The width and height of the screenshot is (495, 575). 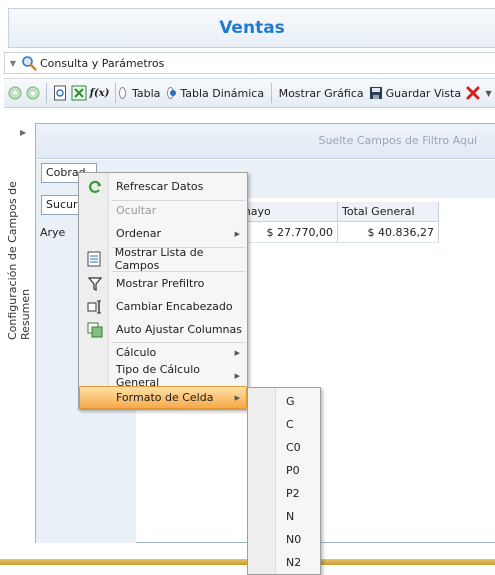 What do you see at coordinates (52, 232) in the screenshot?
I see `row-header-label: Arye` at bounding box center [52, 232].